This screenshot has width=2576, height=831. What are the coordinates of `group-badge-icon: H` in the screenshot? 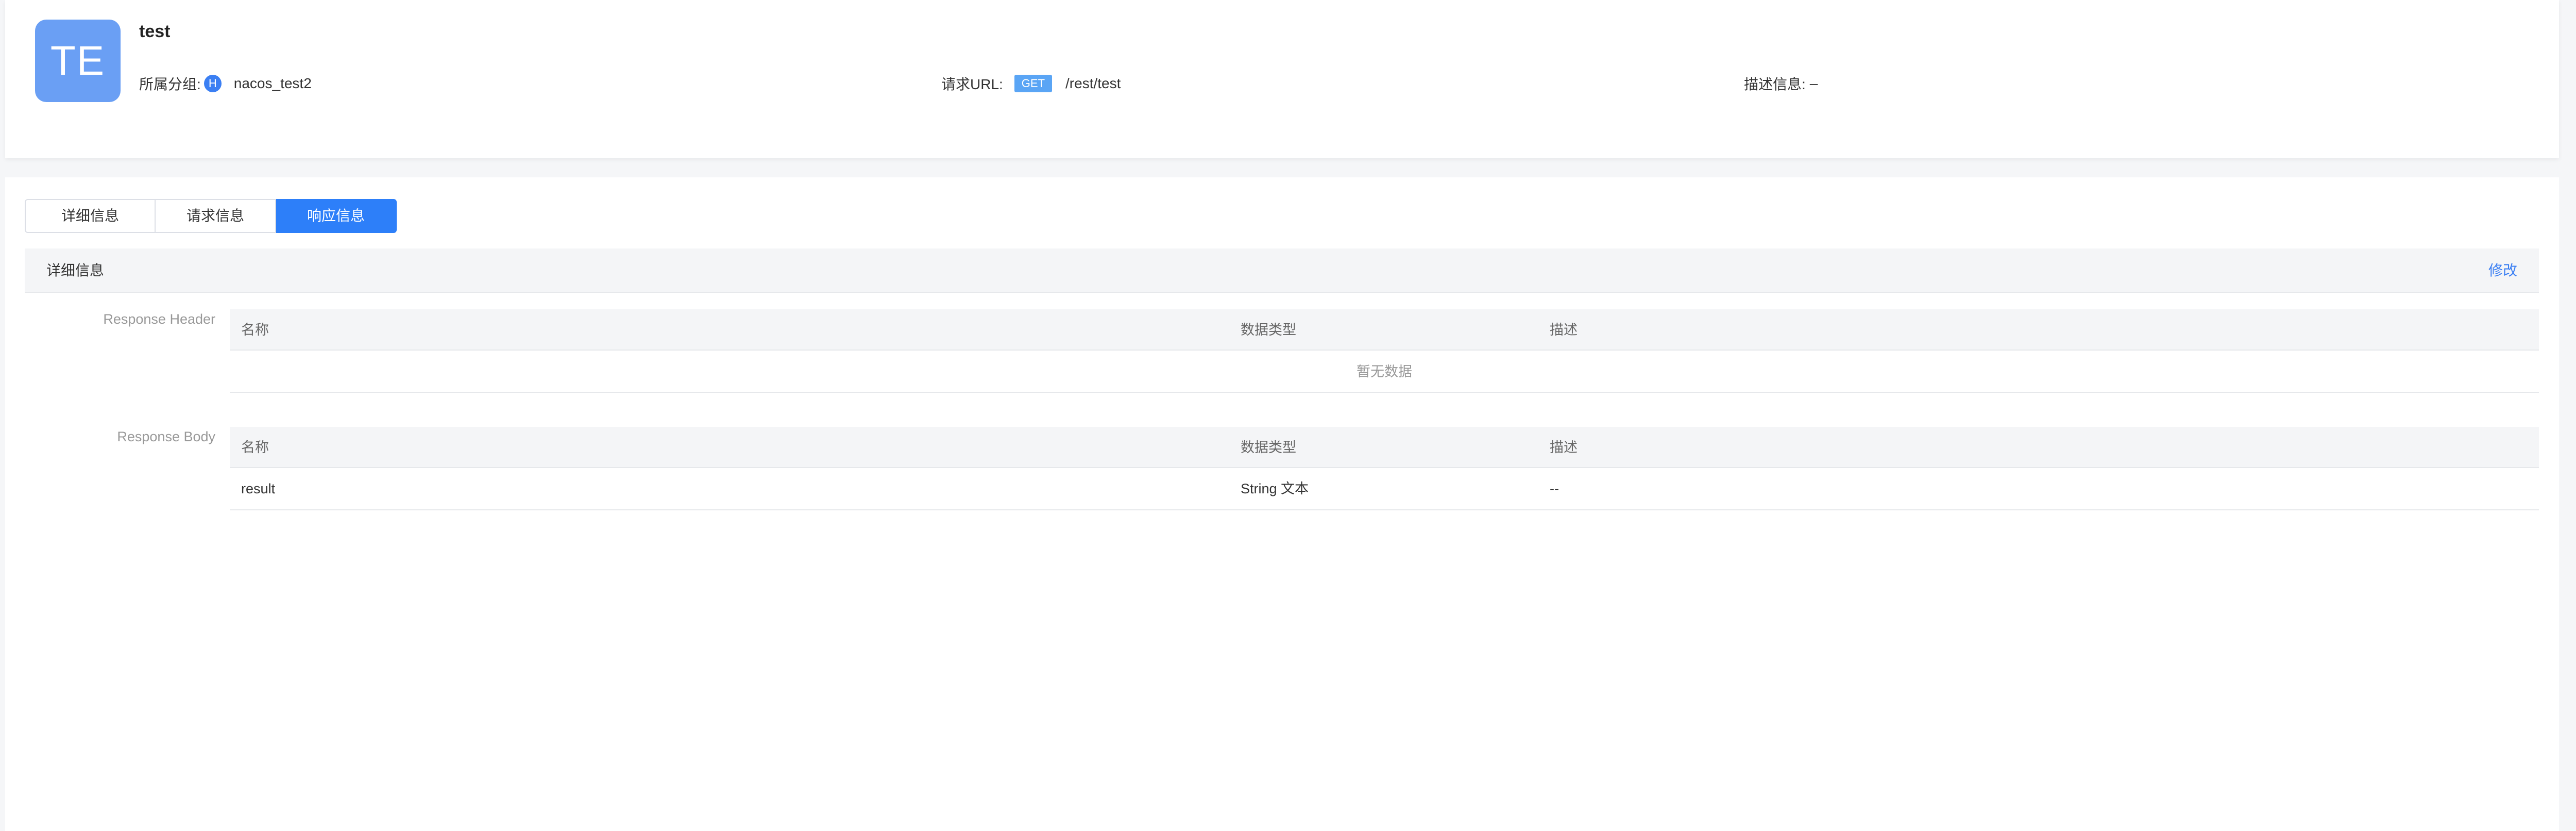 It's located at (213, 83).